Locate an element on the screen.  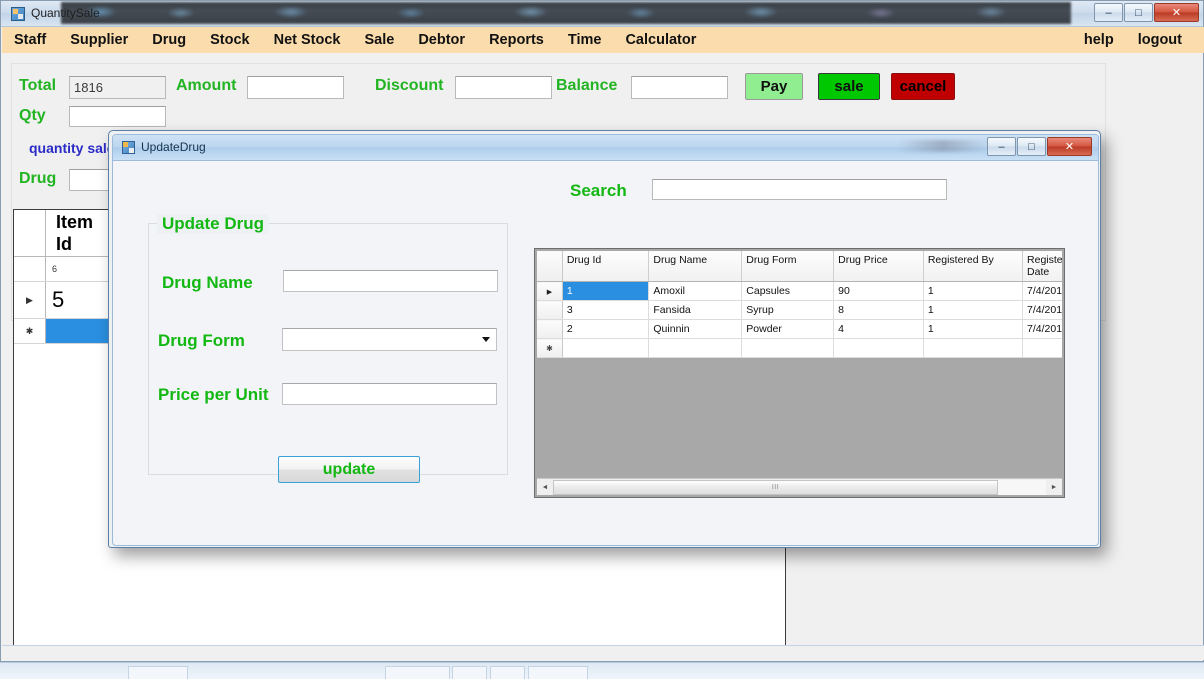
table-row: 3 Fansida Syrup 8 1 7/4/2015 is located at coordinates (799, 310).